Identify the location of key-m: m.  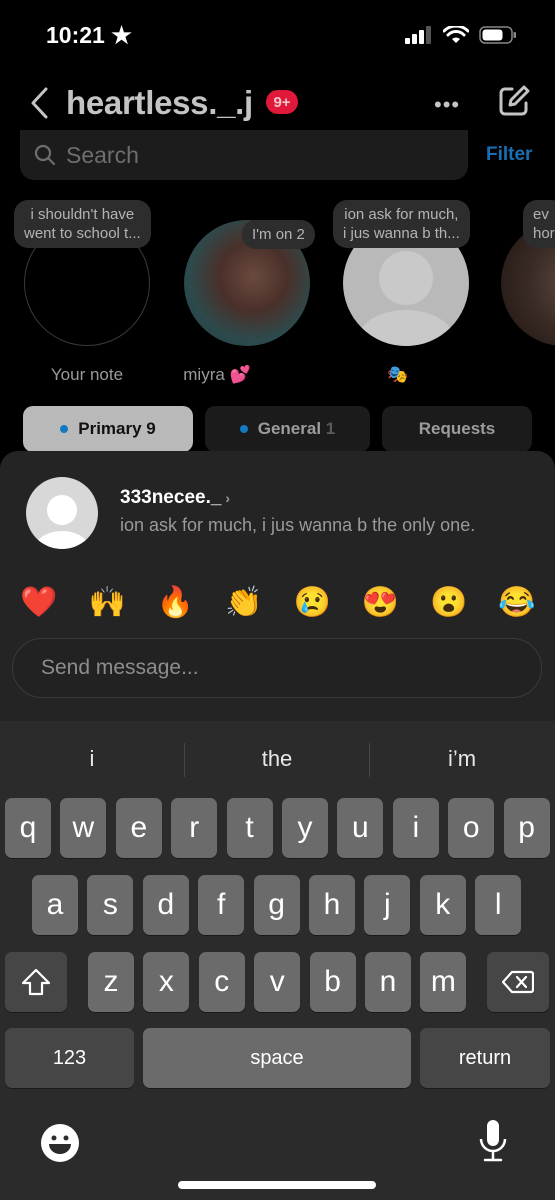
(443, 982).